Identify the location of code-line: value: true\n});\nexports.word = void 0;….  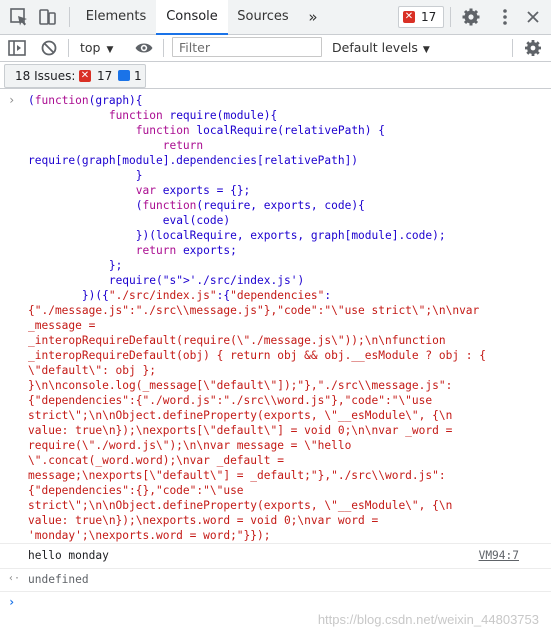
(203, 520).